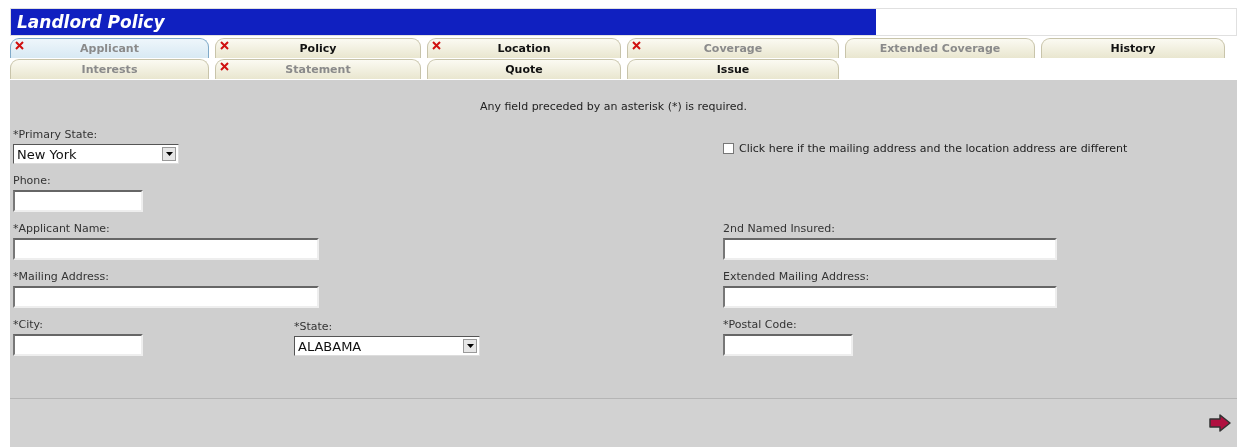 The height and width of the screenshot is (447, 1247). What do you see at coordinates (318, 48) in the screenshot?
I see `tab: Policy` at bounding box center [318, 48].